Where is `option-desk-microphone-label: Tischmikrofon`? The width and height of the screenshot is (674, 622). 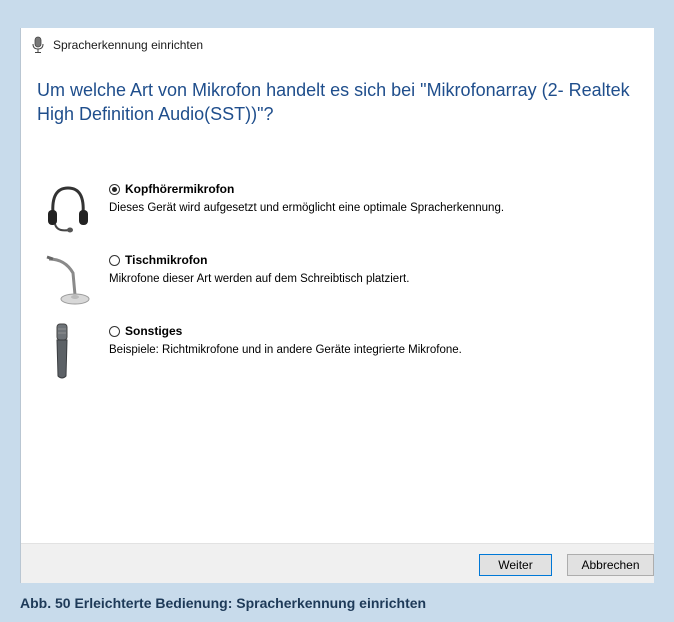 option-desk-microphone-label: Tischmikrofon is located at coordinates (158, 260).